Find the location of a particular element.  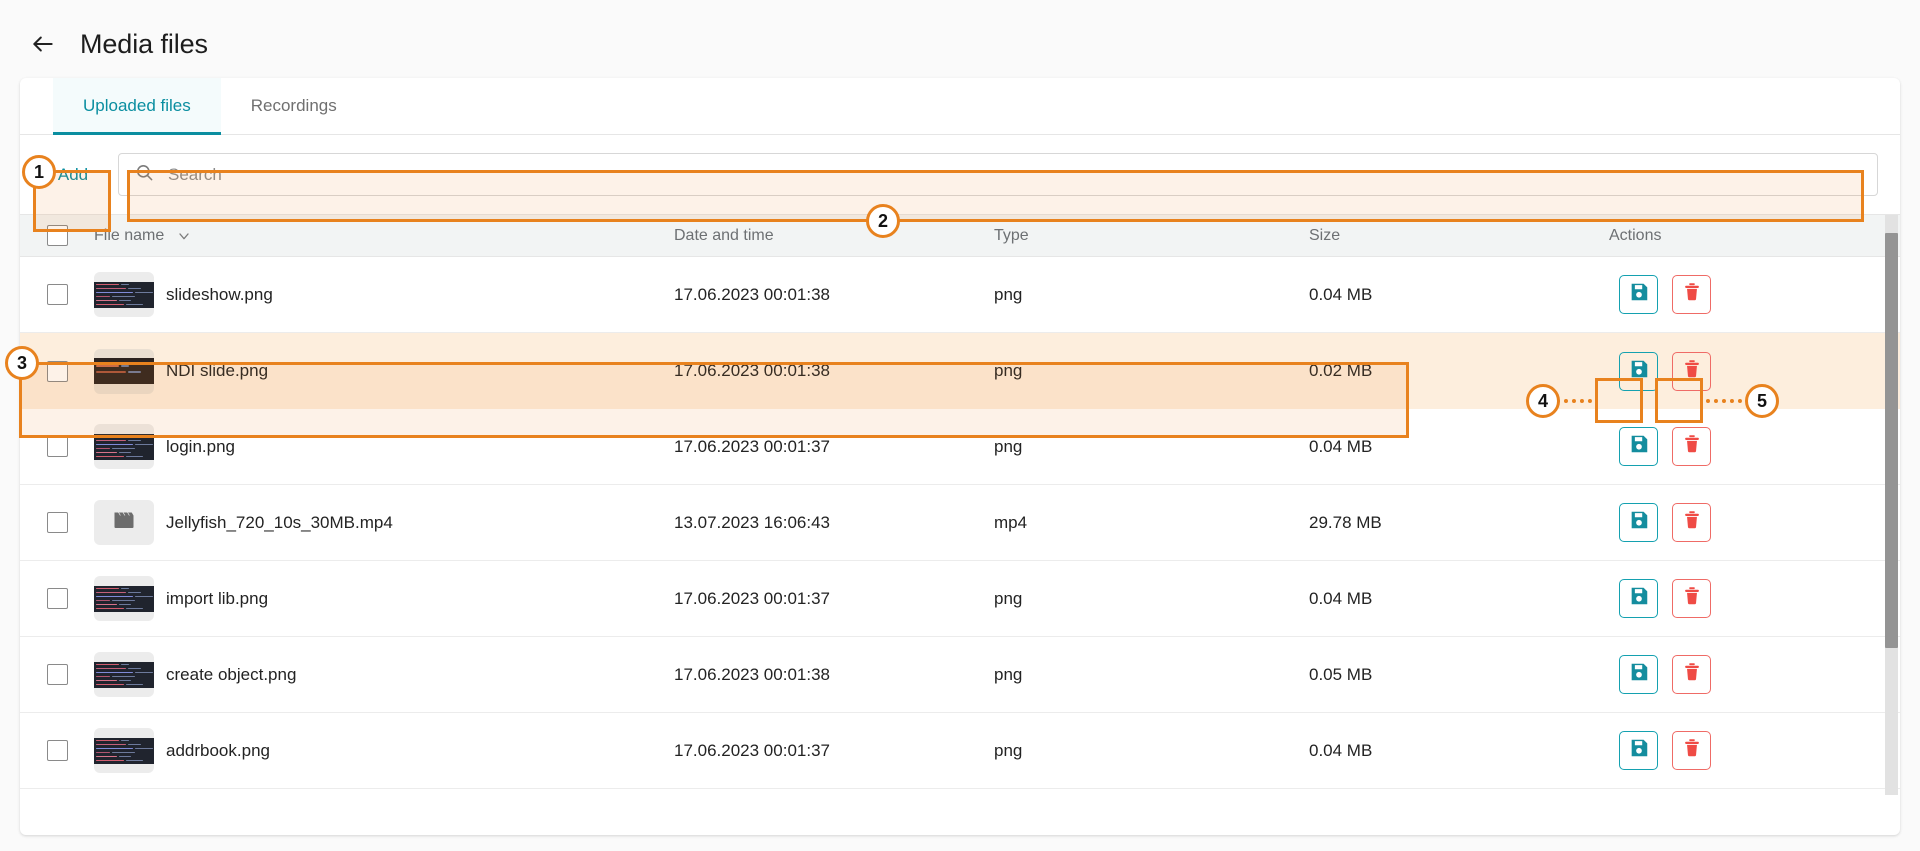

select-all-cell is located at coordinates (57, 235).